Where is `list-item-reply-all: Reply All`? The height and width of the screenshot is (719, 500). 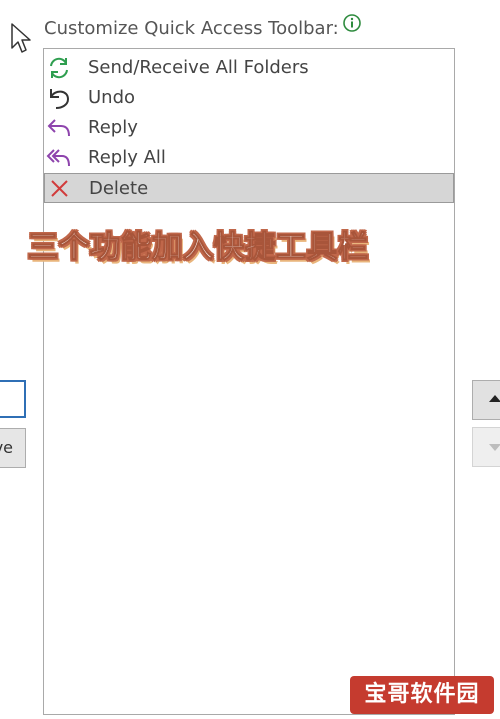
list-item-reply-all: Reply All is located at coordinates (249, 158).